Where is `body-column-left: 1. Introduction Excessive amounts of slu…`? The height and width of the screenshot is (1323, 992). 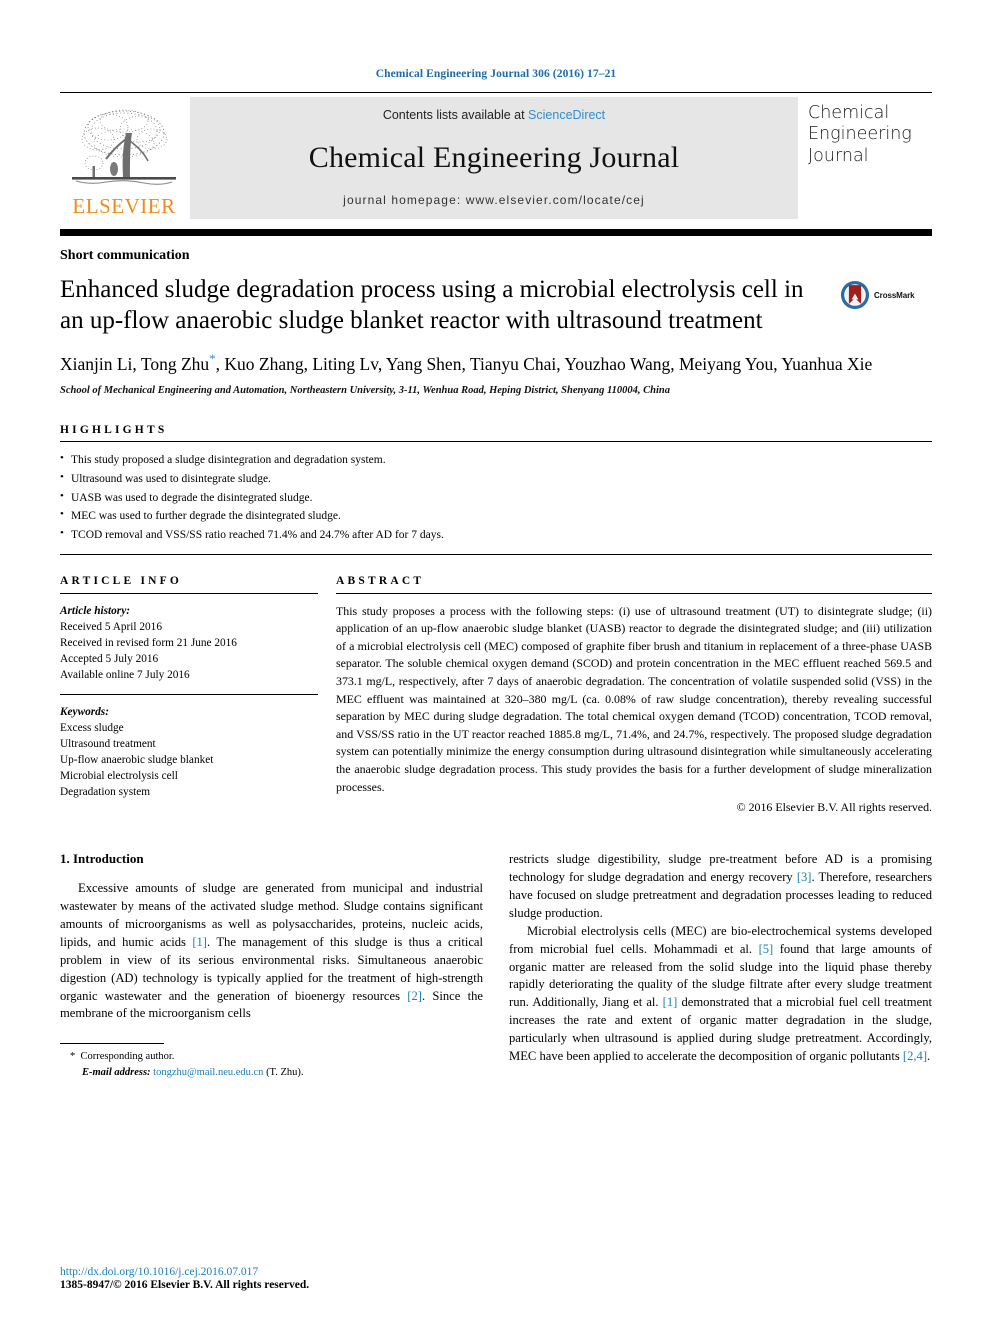 body-column-left: 1. Introduction Excessive amounts of slu… is located at coordinates (271, 966).